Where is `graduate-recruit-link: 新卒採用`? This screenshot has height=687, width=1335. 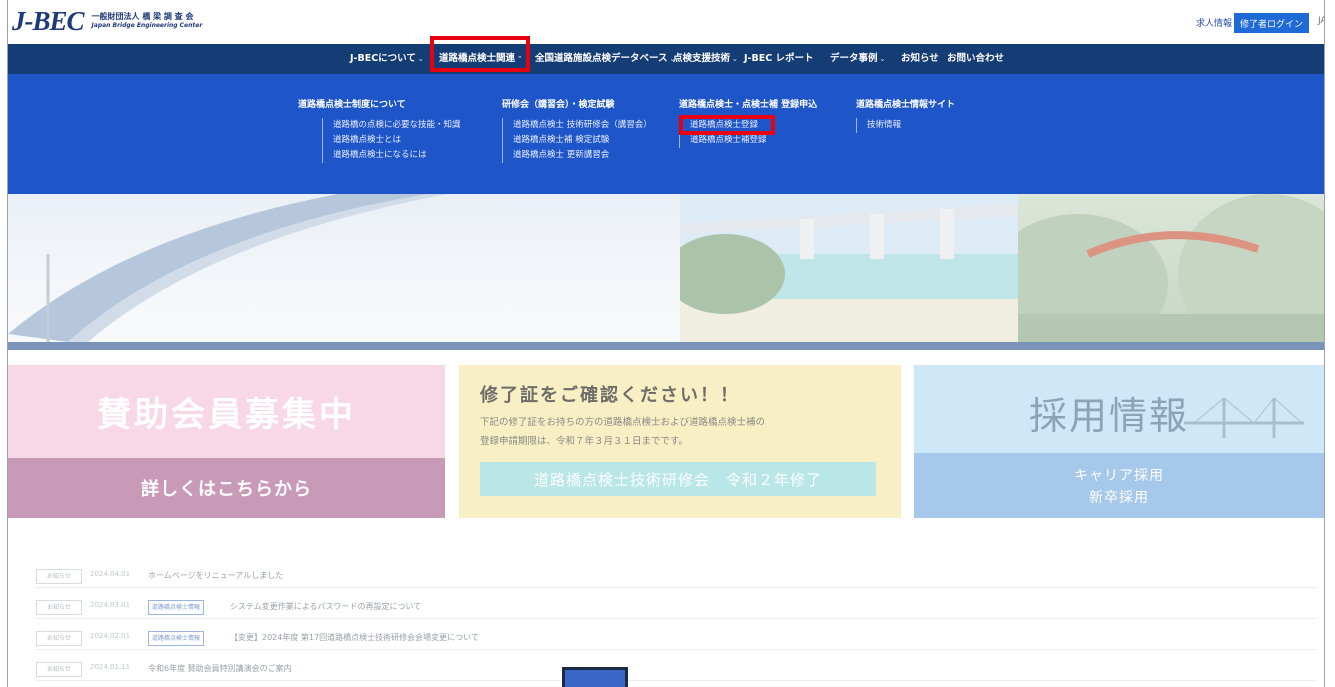 graduate-recruit-link: 新卒採用 is located at coordinates (1119, 497).